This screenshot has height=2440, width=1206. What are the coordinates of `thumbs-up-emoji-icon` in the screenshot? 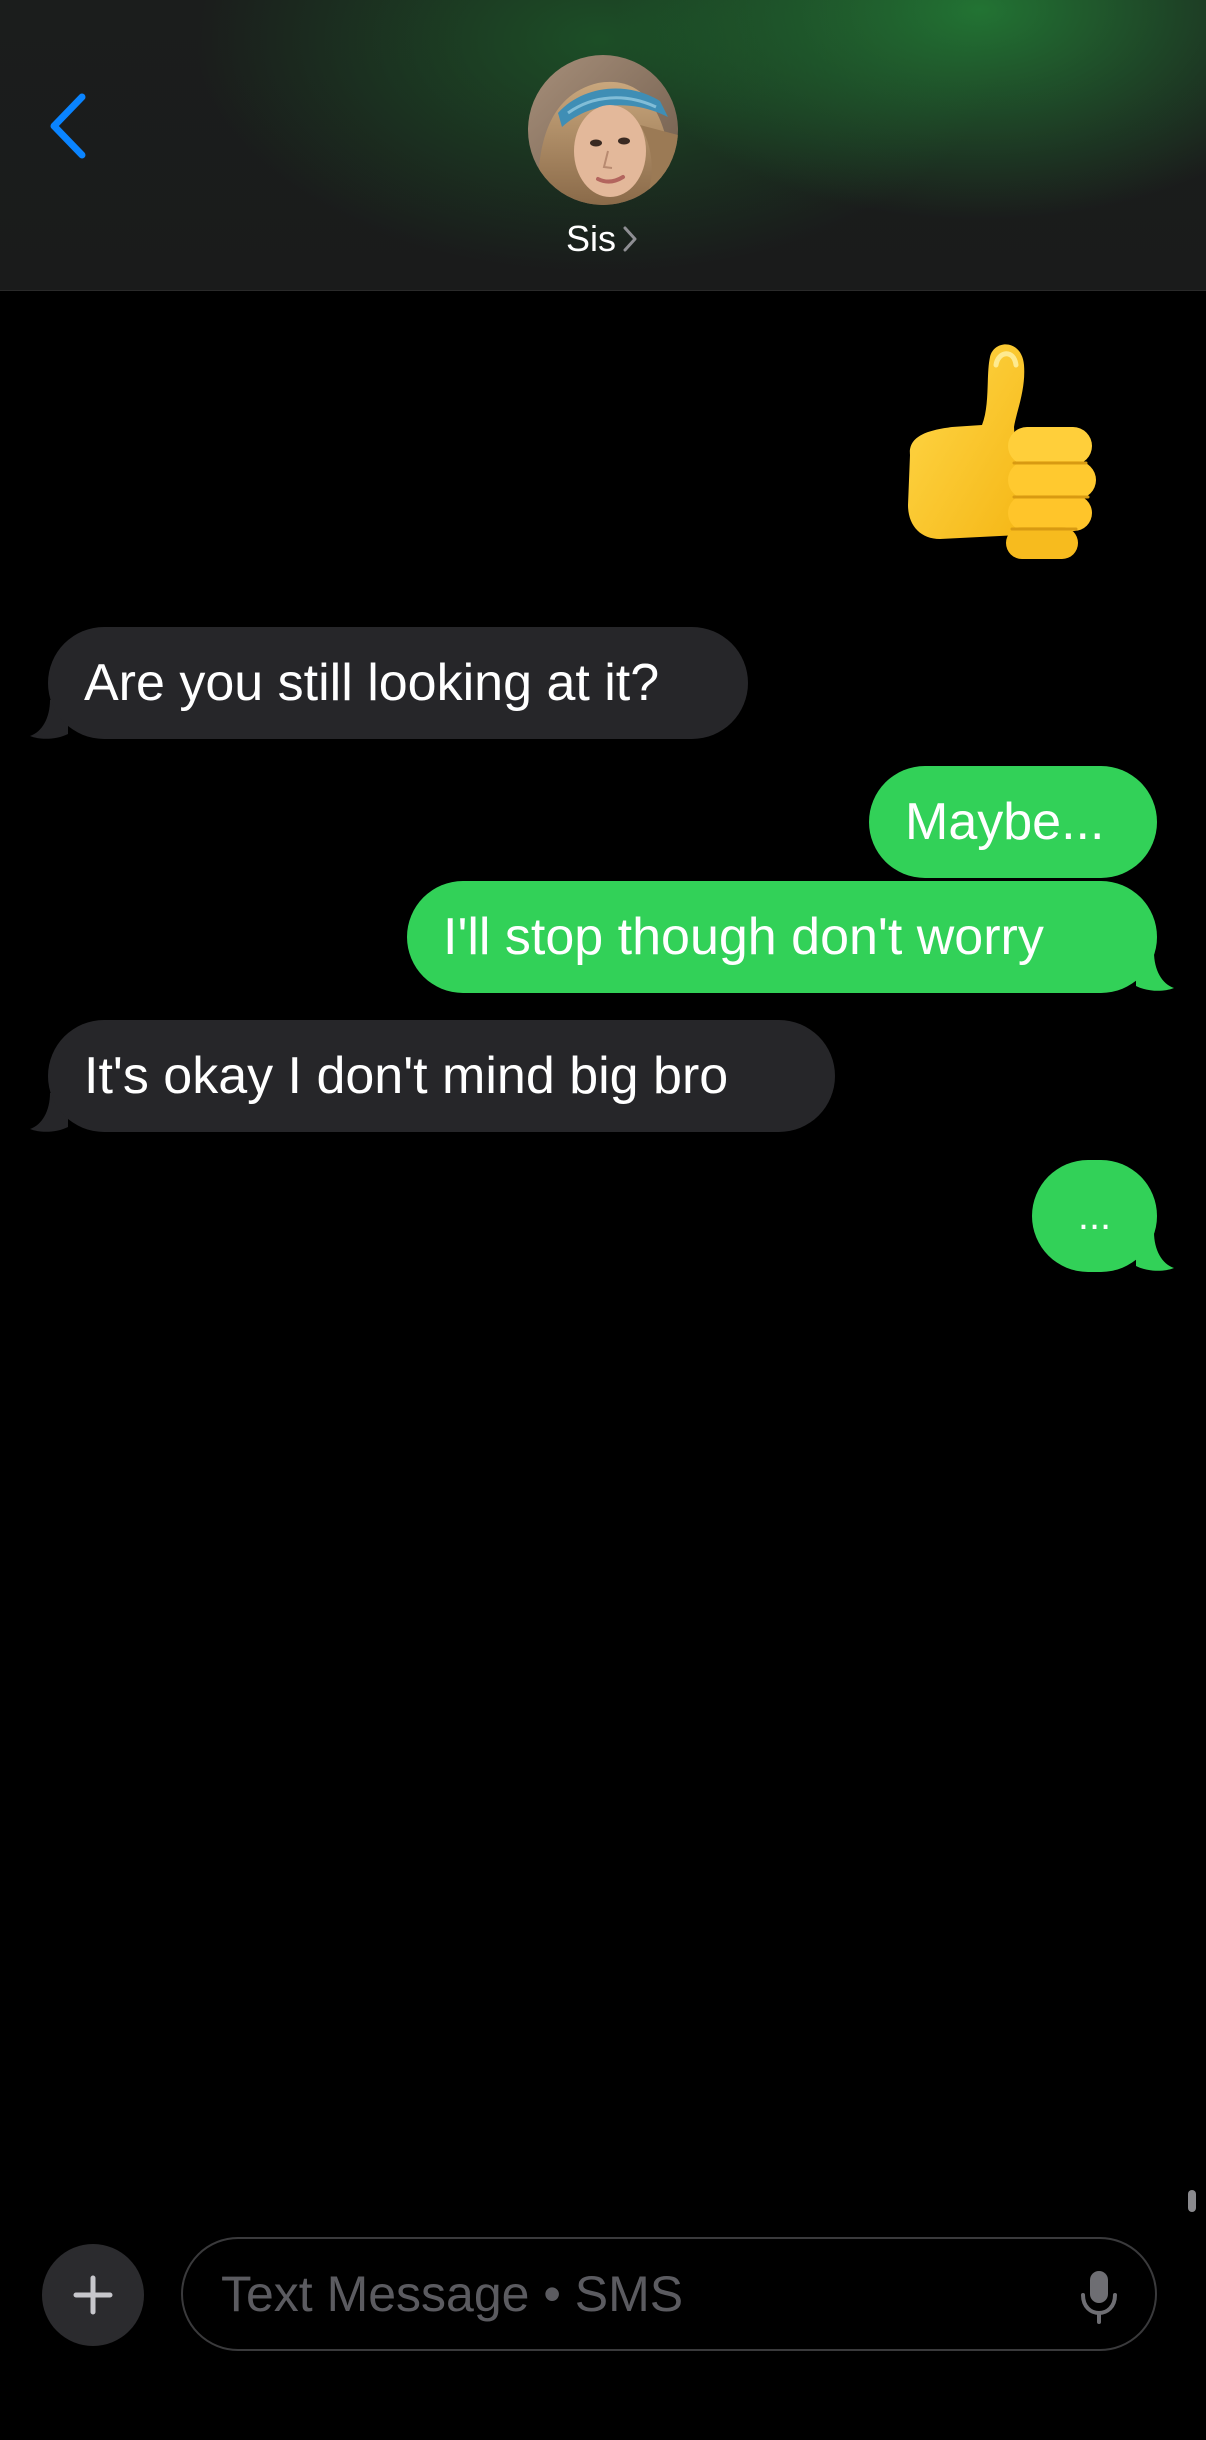 It's located at (1002, 451).